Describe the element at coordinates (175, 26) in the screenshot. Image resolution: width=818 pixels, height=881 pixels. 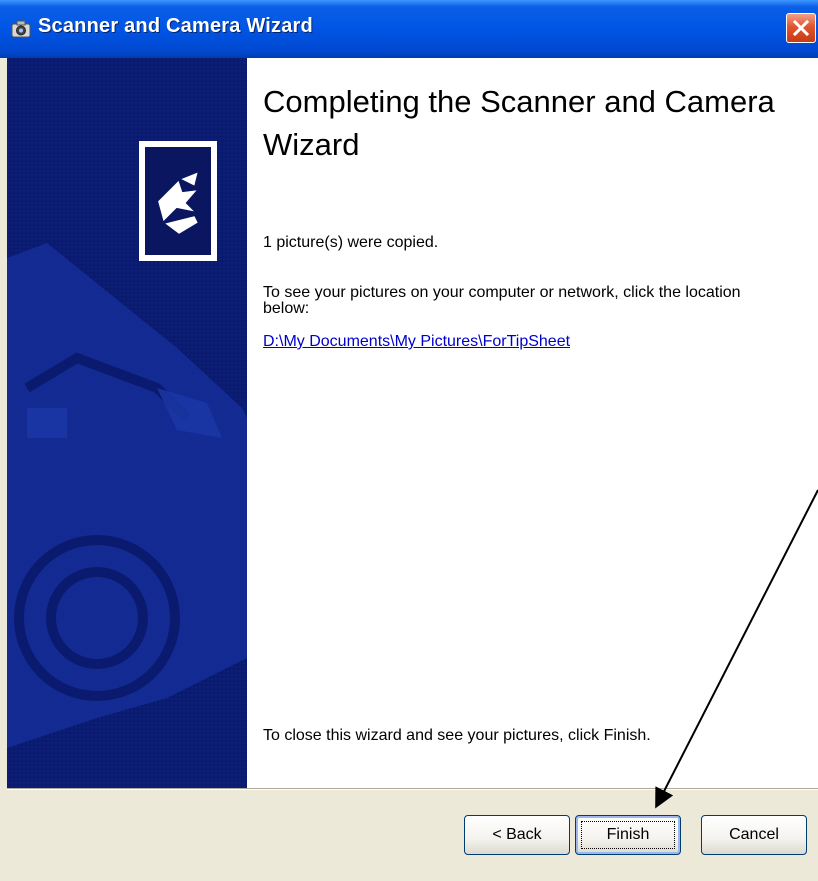
I see `window-title: Scanner and Camera Wizard` at that location.